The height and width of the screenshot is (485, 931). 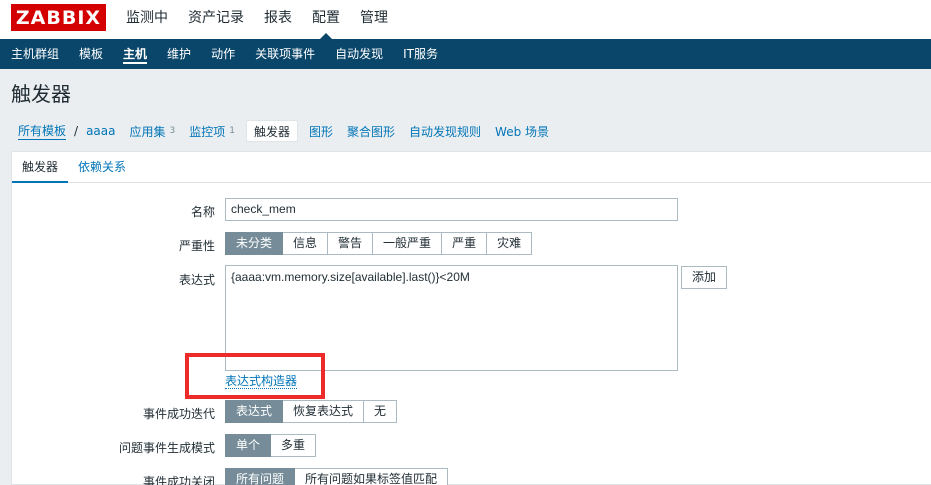 What do you see at coordinates (351, 243) in the screenshot?
I see `severity-warning: 警告` at bounding box center [351, 243].